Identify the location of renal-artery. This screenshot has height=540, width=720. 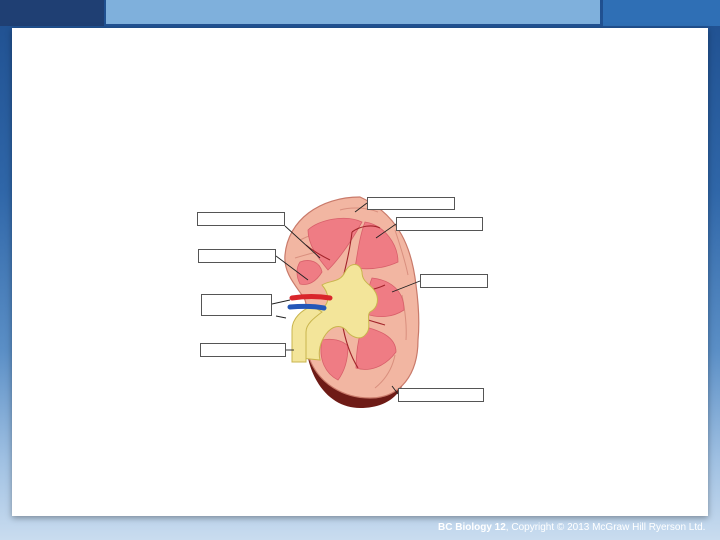
(311, 297).